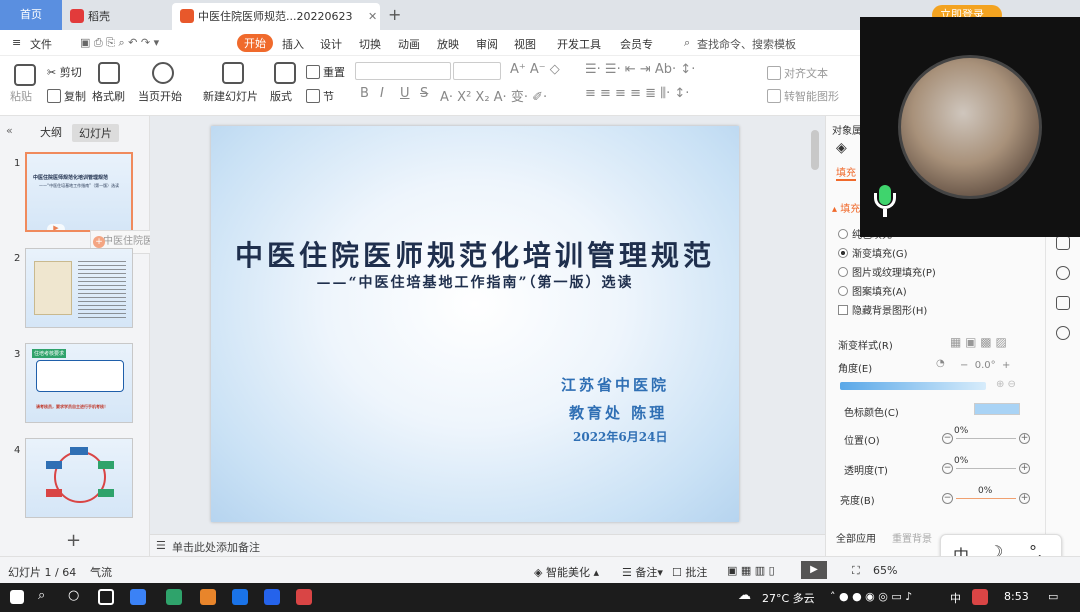 The height and width of the screenshot is (612, 1080). What do you see at coordinates (255, 43) in the screenshot?
I see `menu-start: 开始` at bounding box center [255, 43].